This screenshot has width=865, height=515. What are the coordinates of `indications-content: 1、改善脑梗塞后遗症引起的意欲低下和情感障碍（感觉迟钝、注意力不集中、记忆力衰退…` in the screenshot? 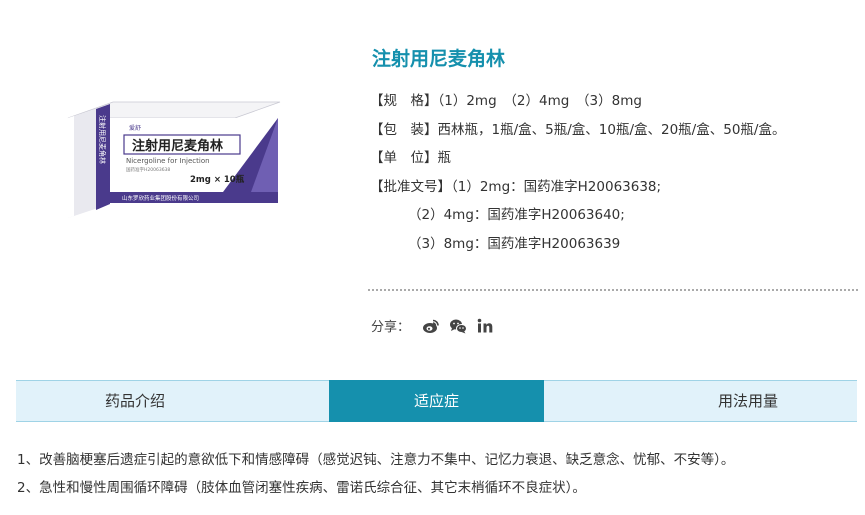 It's located at (375, 474).